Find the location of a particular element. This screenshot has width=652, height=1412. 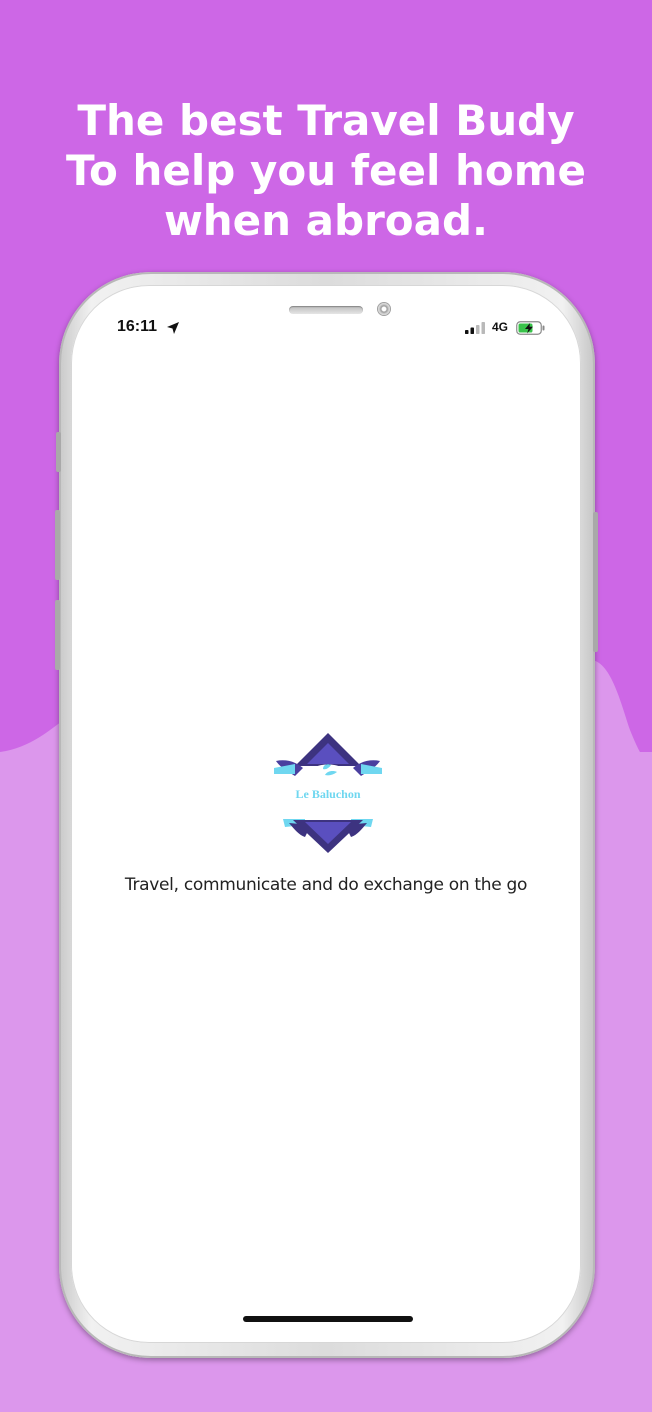

headline-line-3: when abroad. is located at coordinates (326, 220).